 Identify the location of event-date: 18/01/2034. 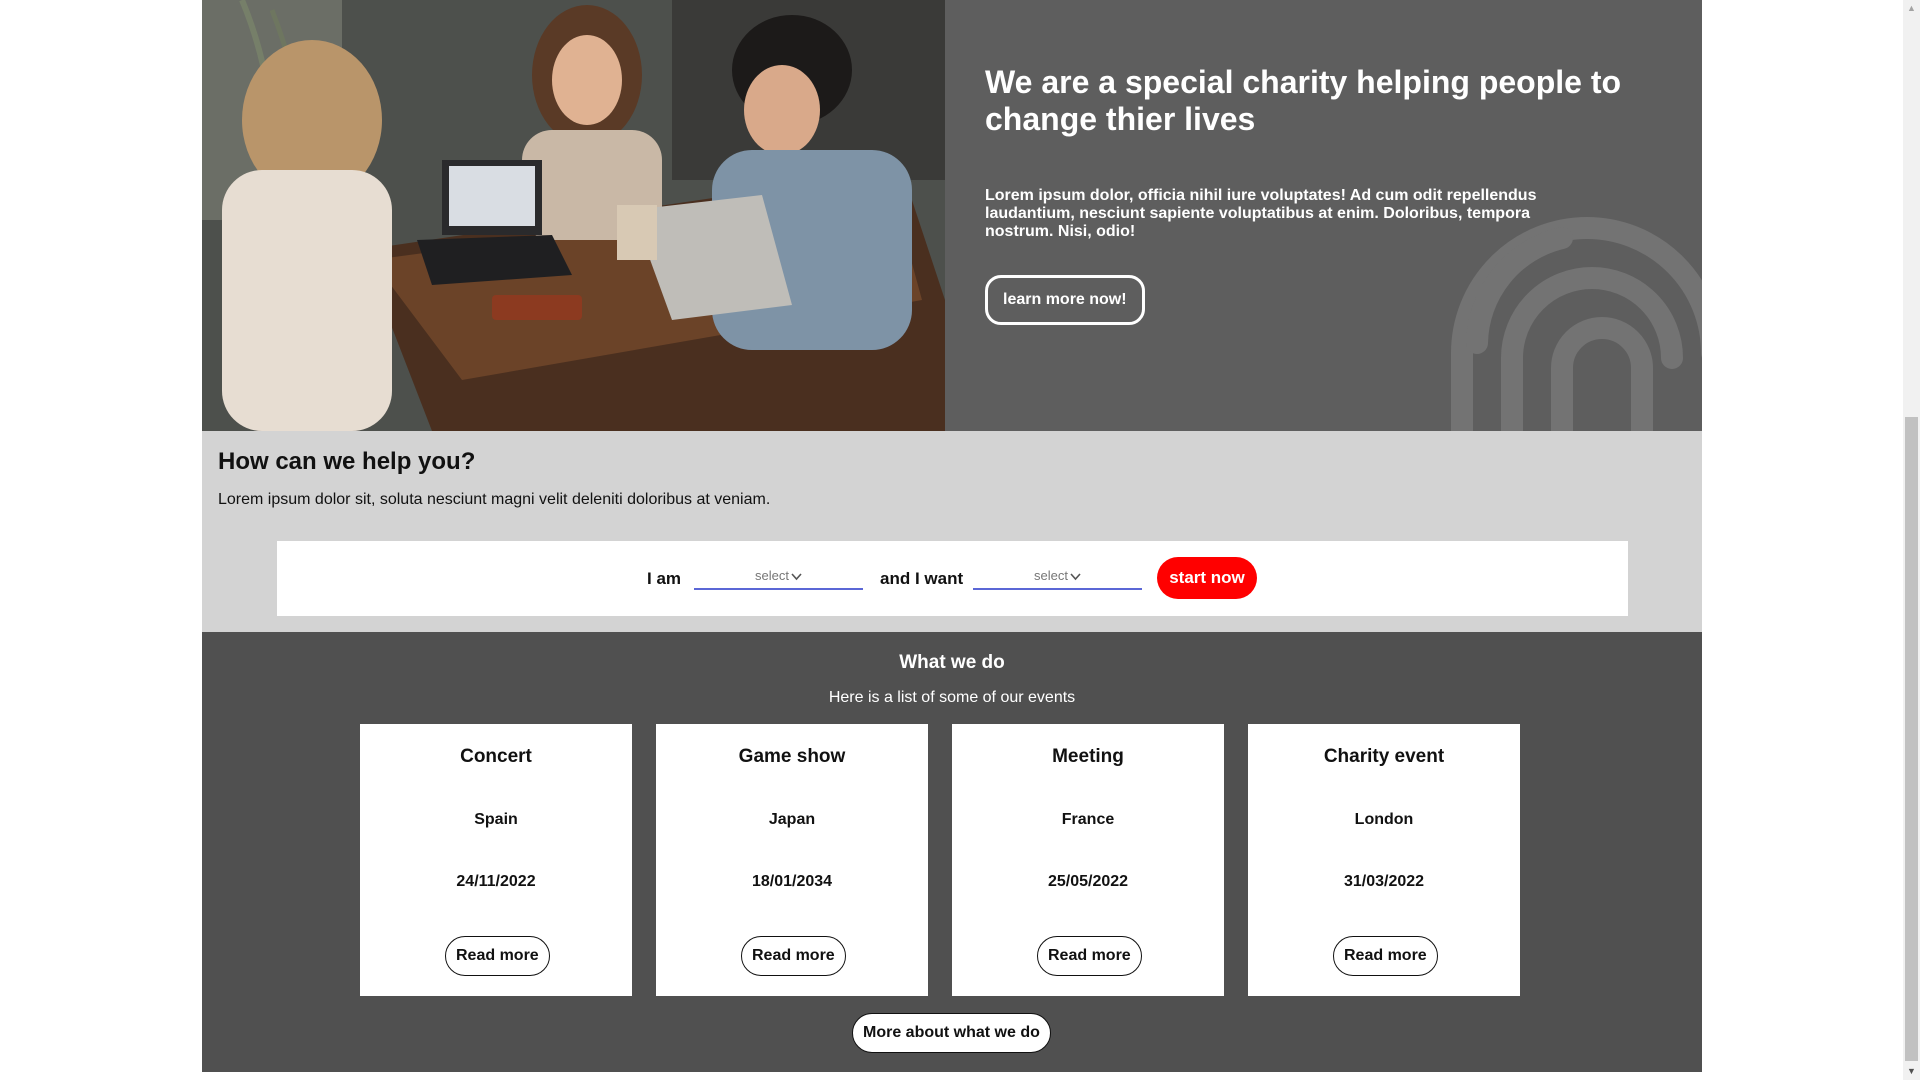
(792, 881).